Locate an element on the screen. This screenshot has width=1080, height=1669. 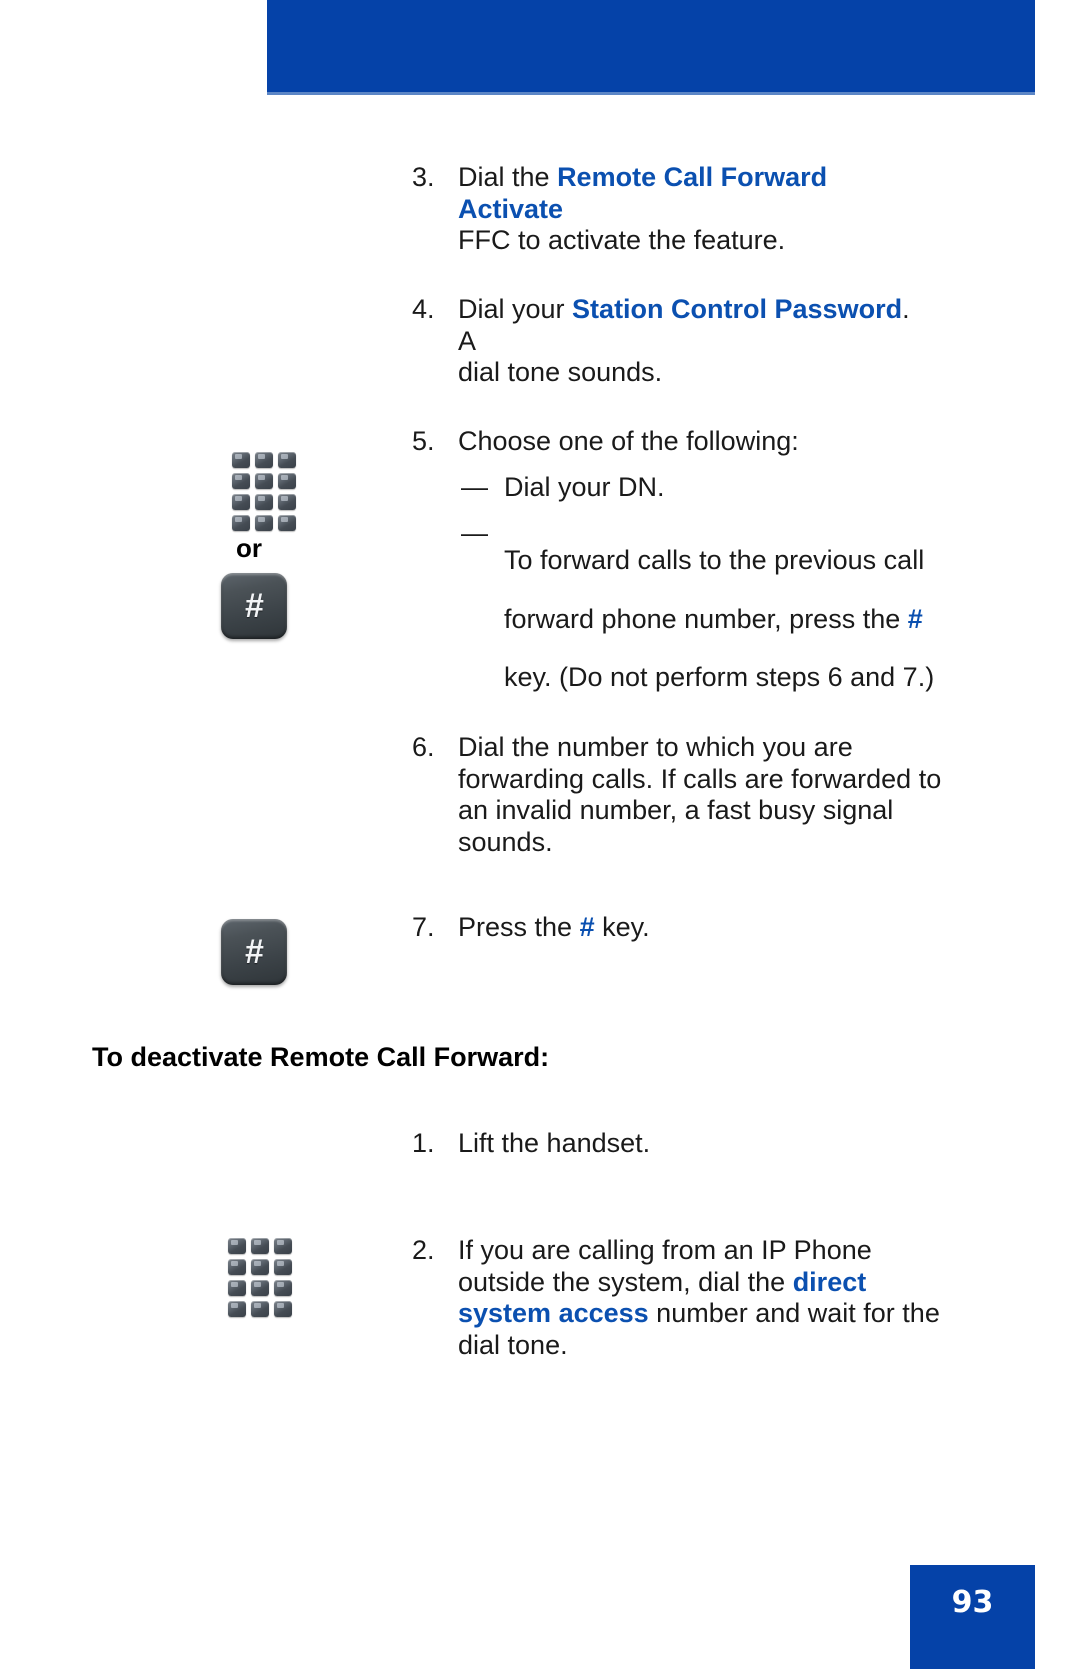
deactivate-step-2-line-1: If you are calling from an IP Phone is located at coordinates (665, 1250).